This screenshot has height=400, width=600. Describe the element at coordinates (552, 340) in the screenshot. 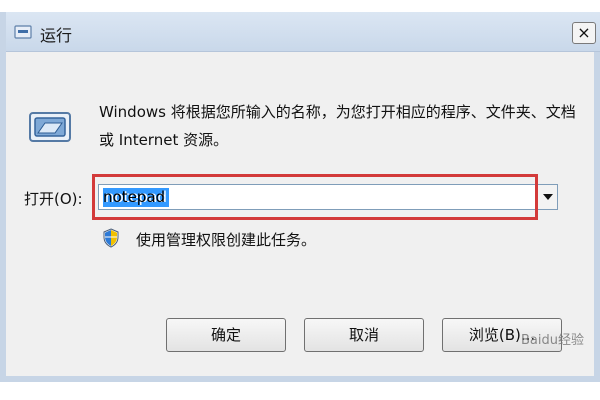

I see `watermark-text: Baidu经验` at that location.